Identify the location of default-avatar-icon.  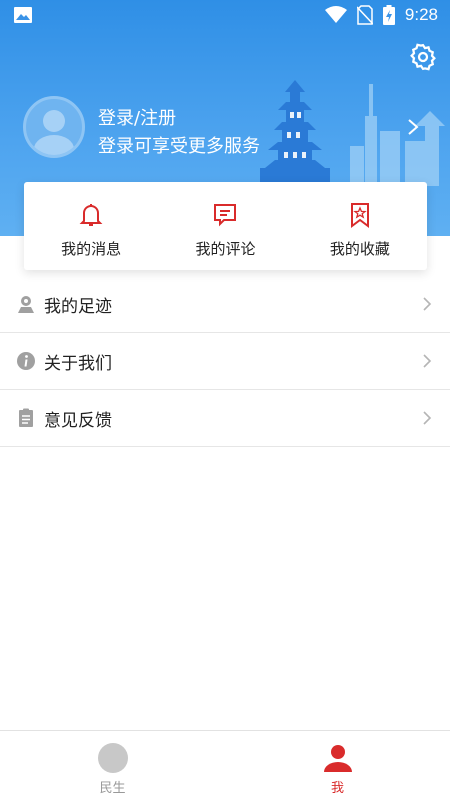
(54, 132).